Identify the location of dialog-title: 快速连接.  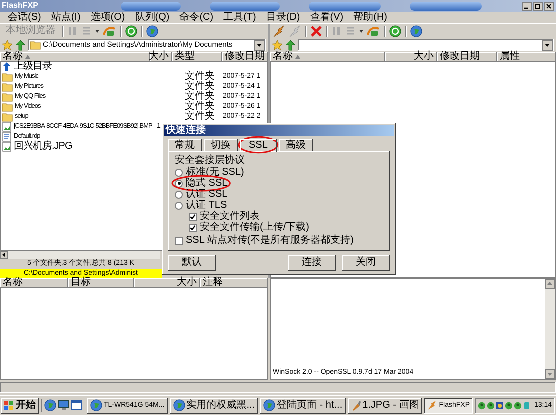
(279, 130).